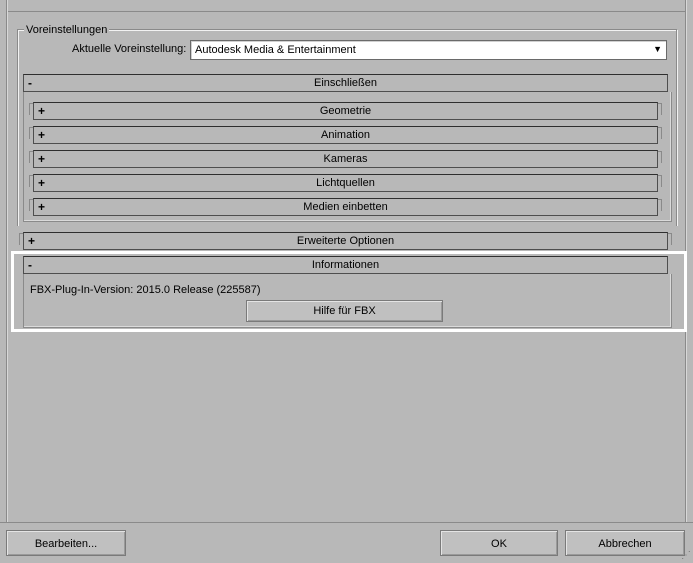 The width and height of the screenshot is (693, 563). Describe the element at coordinates (499, 543) in the screenshot. I see `ok-button: OK` at that location.